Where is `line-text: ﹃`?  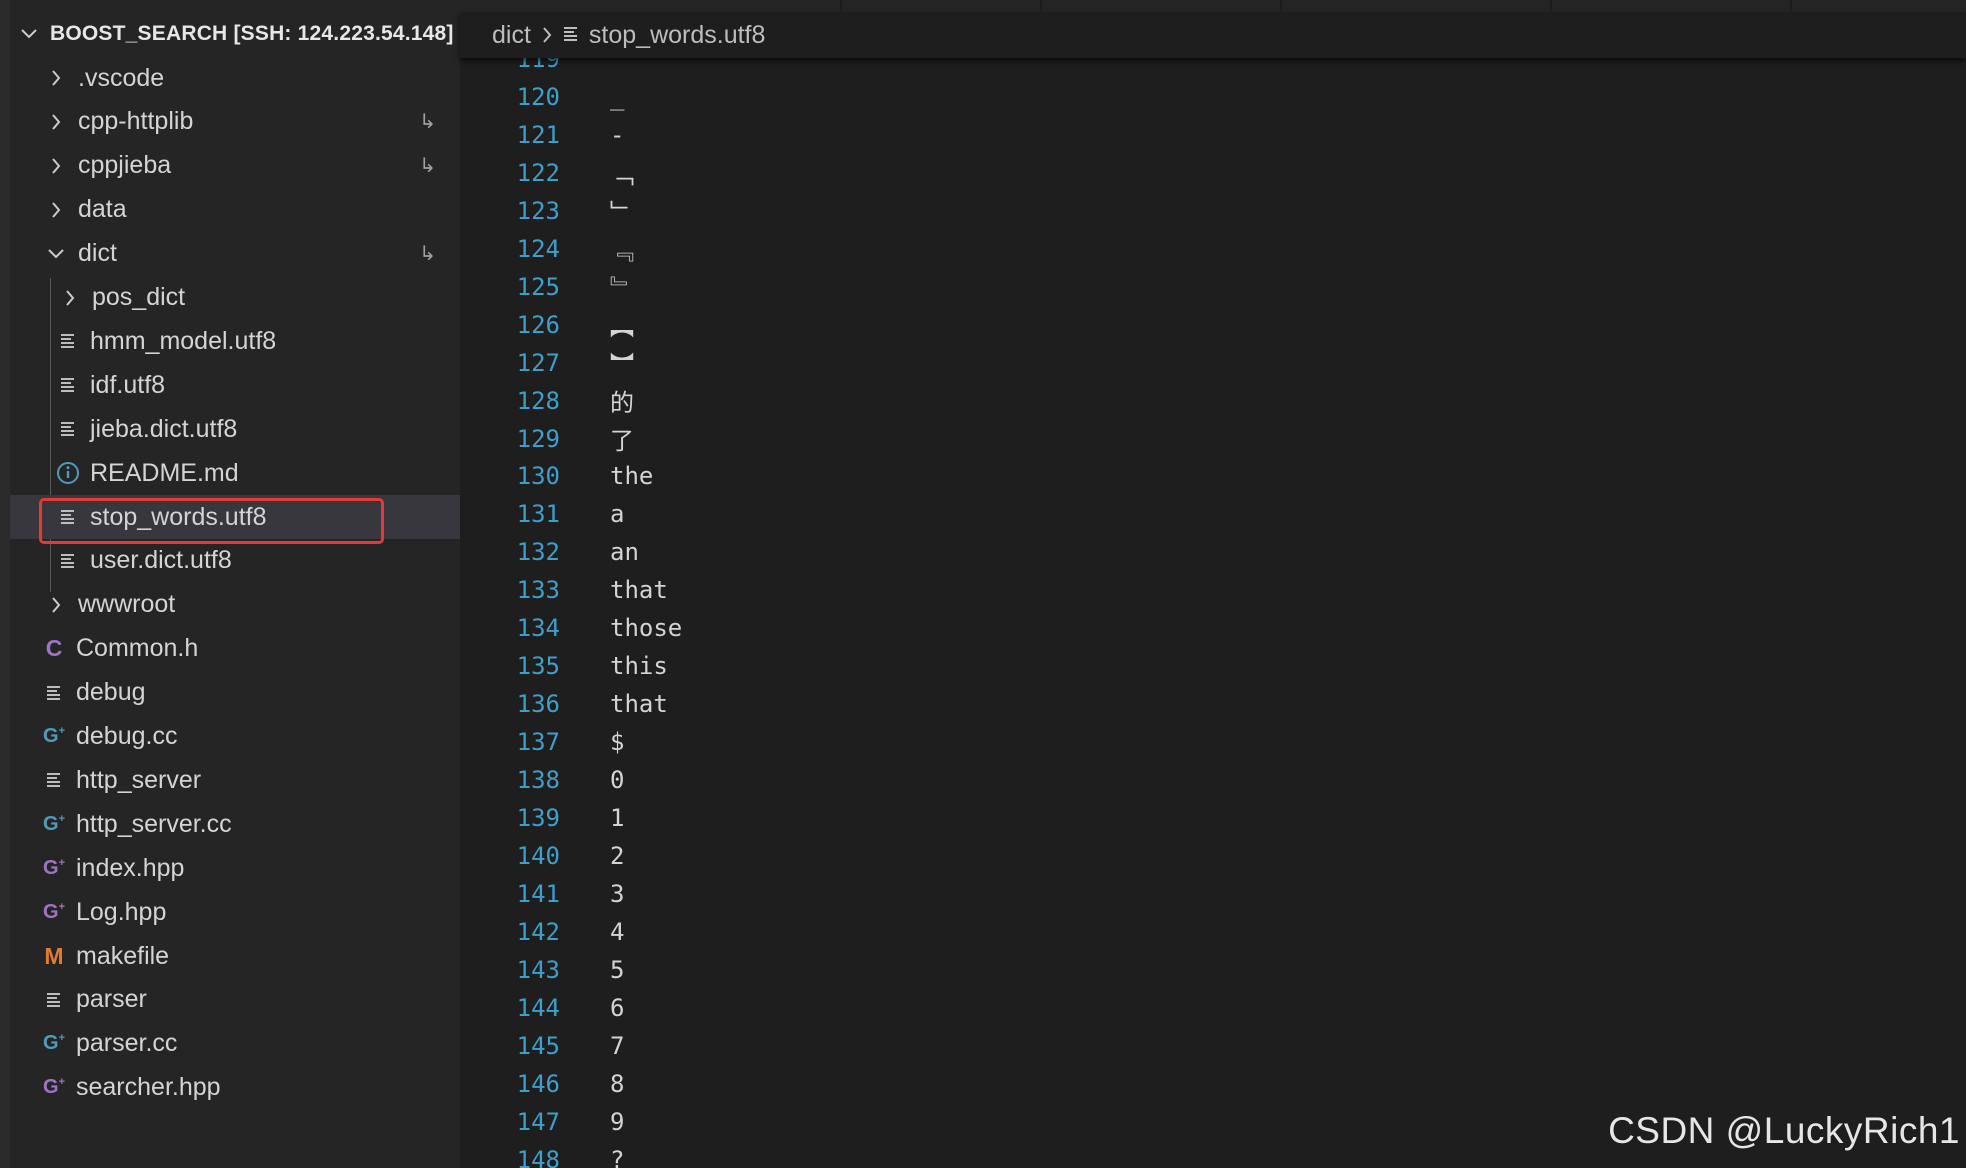 line-text: ﹃ is located at coordinates (622, 251).